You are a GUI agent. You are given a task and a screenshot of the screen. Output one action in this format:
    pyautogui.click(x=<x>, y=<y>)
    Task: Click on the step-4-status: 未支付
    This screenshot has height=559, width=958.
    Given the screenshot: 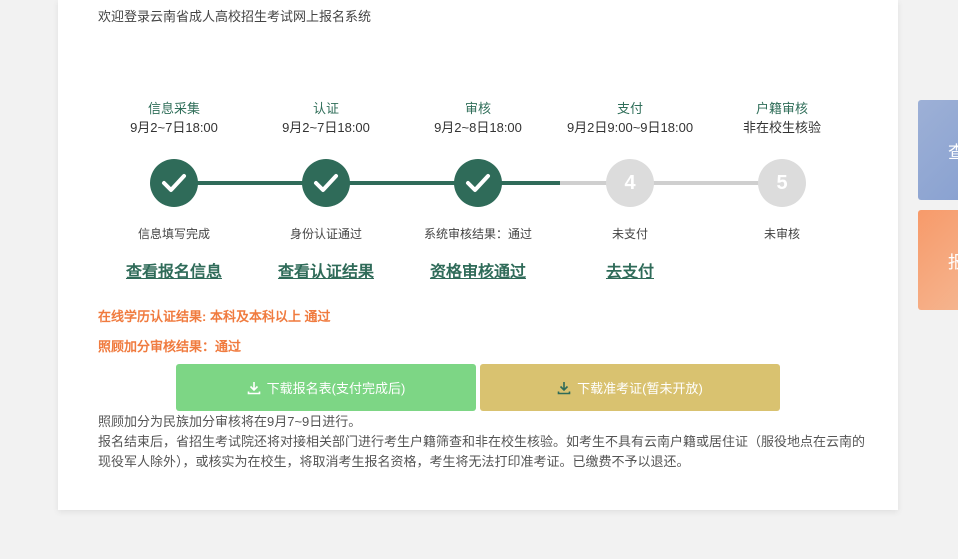 What is the action you would take?
    pyautogui.click(x=629, y=234)
    